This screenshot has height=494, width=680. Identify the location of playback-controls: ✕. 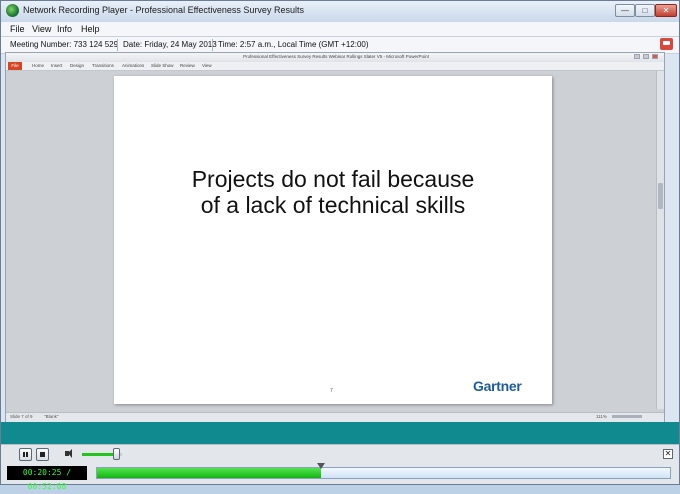
(340, 454).